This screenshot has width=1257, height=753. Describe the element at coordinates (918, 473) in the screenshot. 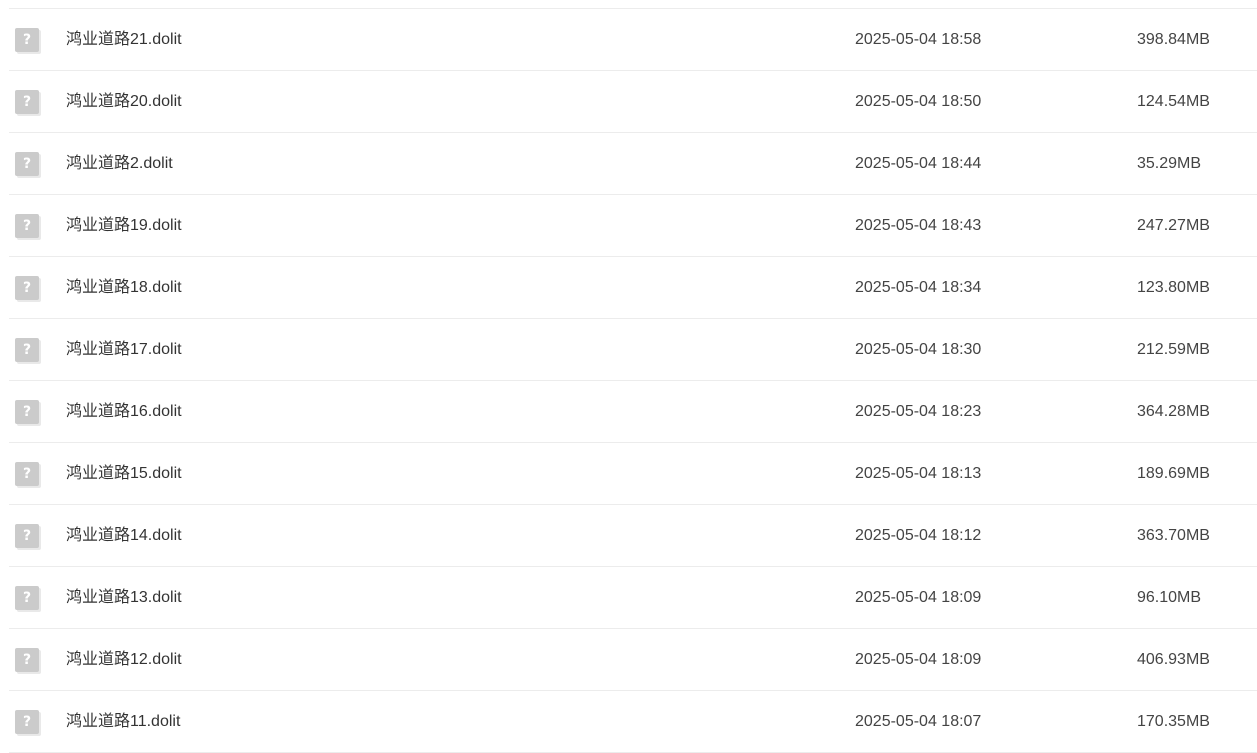

I see `file-modified-date: 2025-05-04 18:13` at that location.